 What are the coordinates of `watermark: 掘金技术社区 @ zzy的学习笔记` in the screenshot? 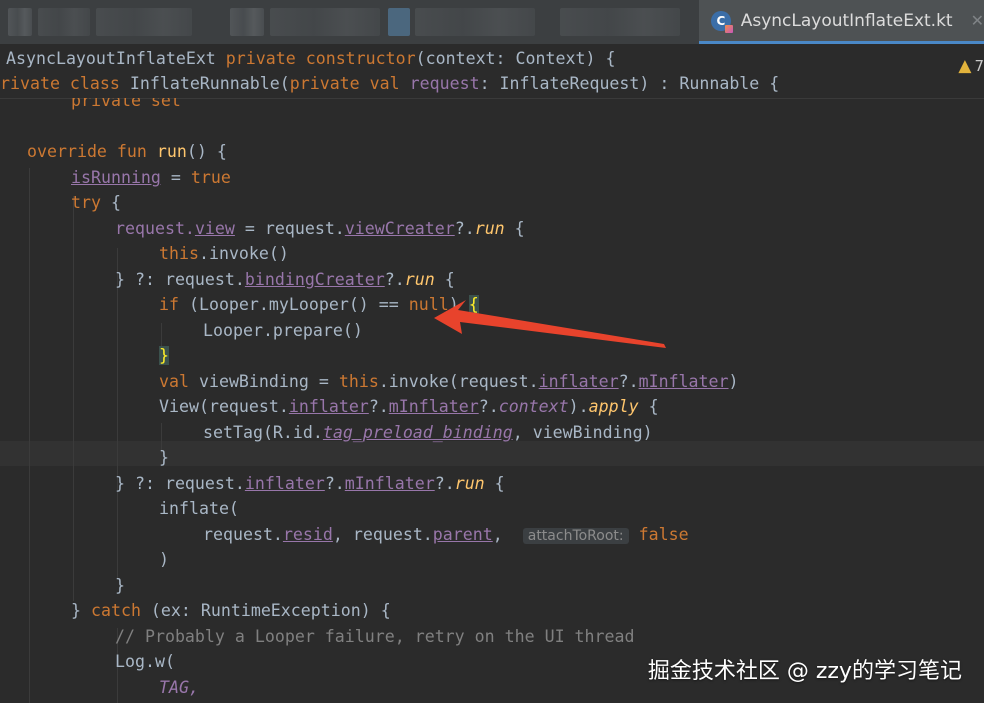 It's located at (804, 671).